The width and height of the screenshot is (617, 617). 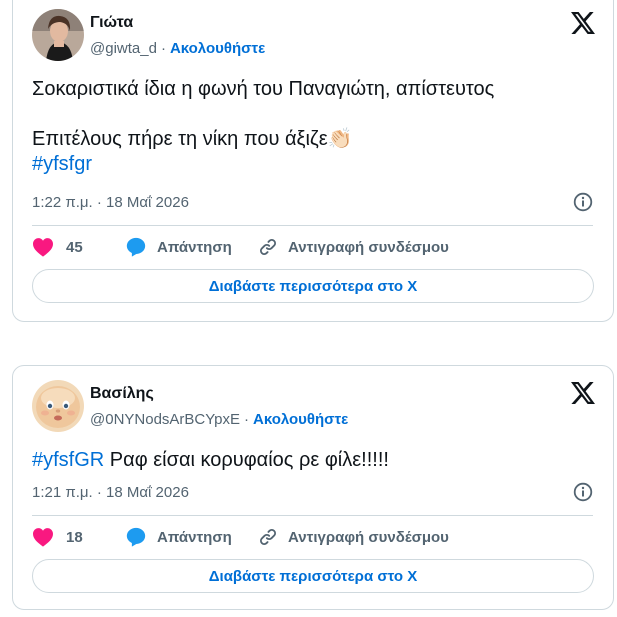 What do you see at coordinates (74, 247) in the screenshot?
I see `like-count: 45` at bounding box center [74, 247].